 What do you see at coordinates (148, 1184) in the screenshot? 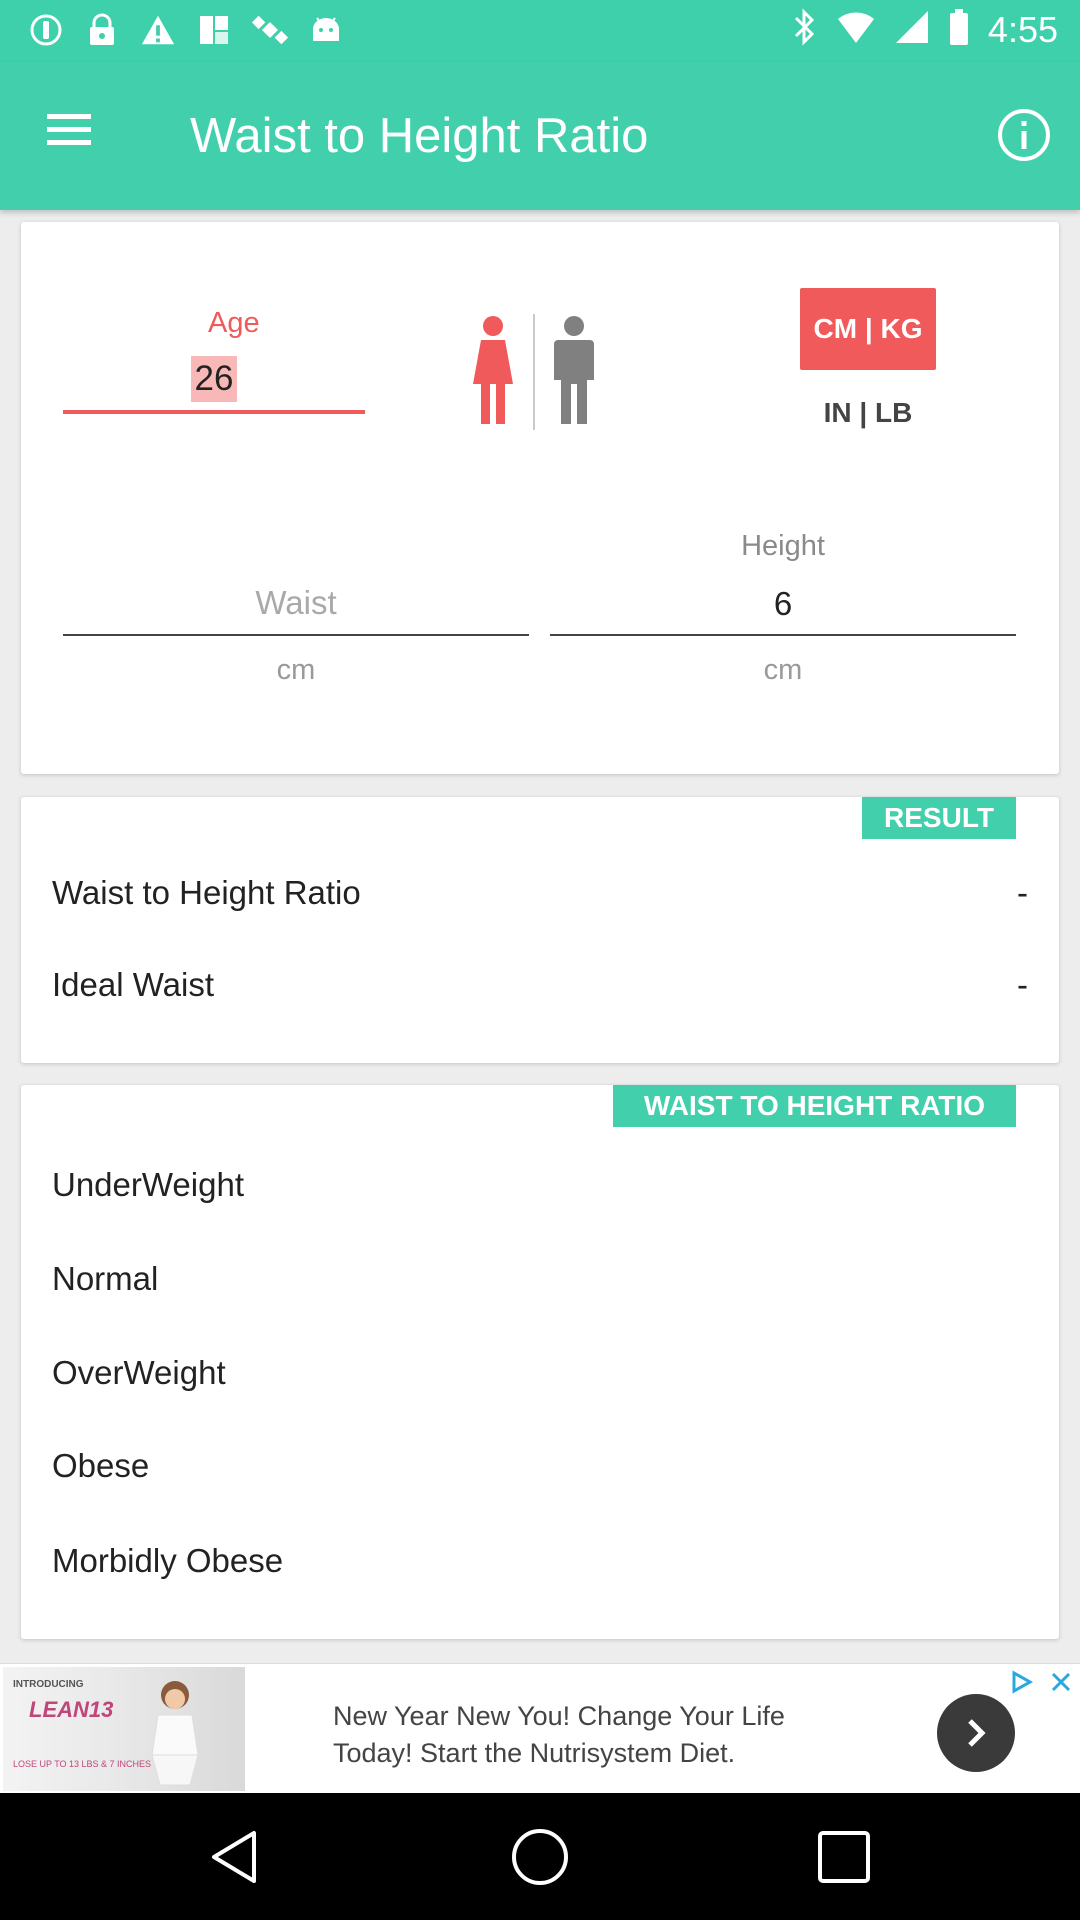
I see `category-row: UnderWeight` at bounding box center [148, 1184].